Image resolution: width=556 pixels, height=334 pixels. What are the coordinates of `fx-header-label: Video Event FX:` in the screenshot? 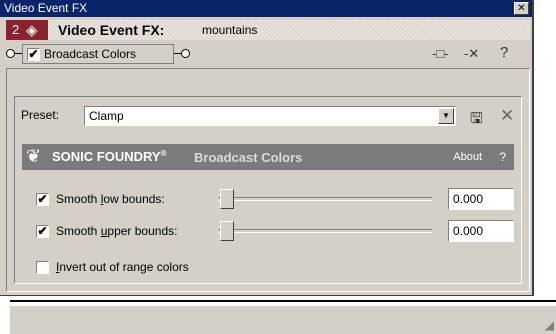 It's located at (111, 30).